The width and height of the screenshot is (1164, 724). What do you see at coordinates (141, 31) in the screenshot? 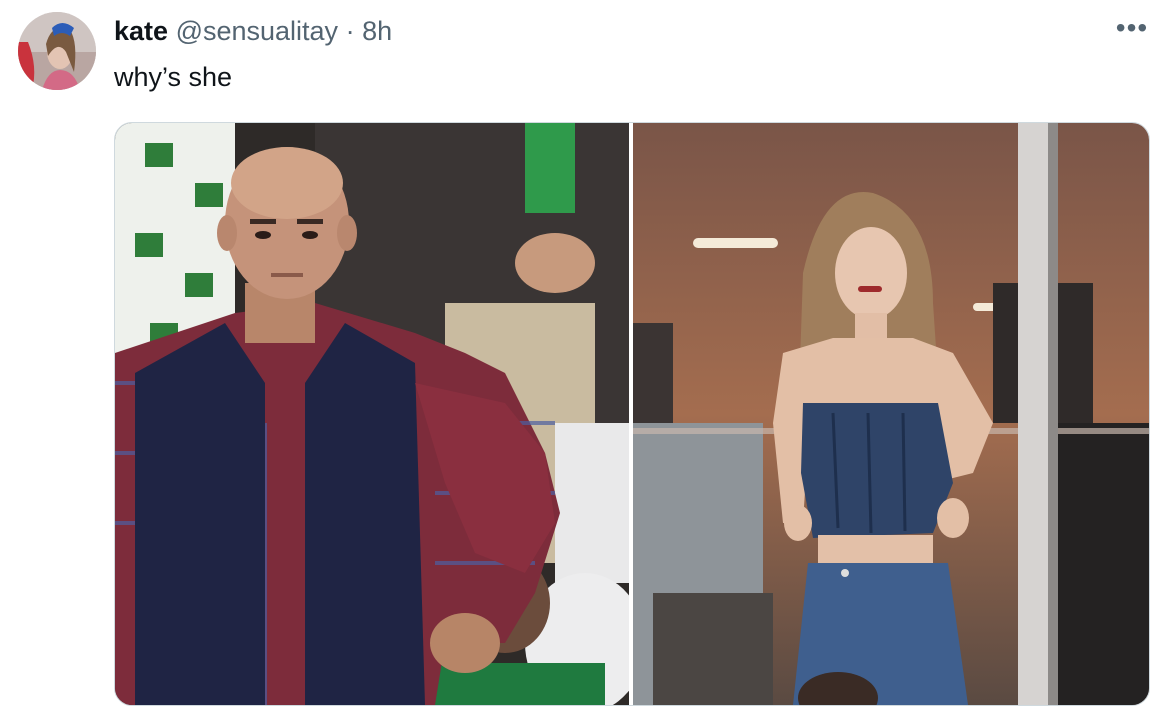
I see `author-name: kate` at bounding box center [141, 31].